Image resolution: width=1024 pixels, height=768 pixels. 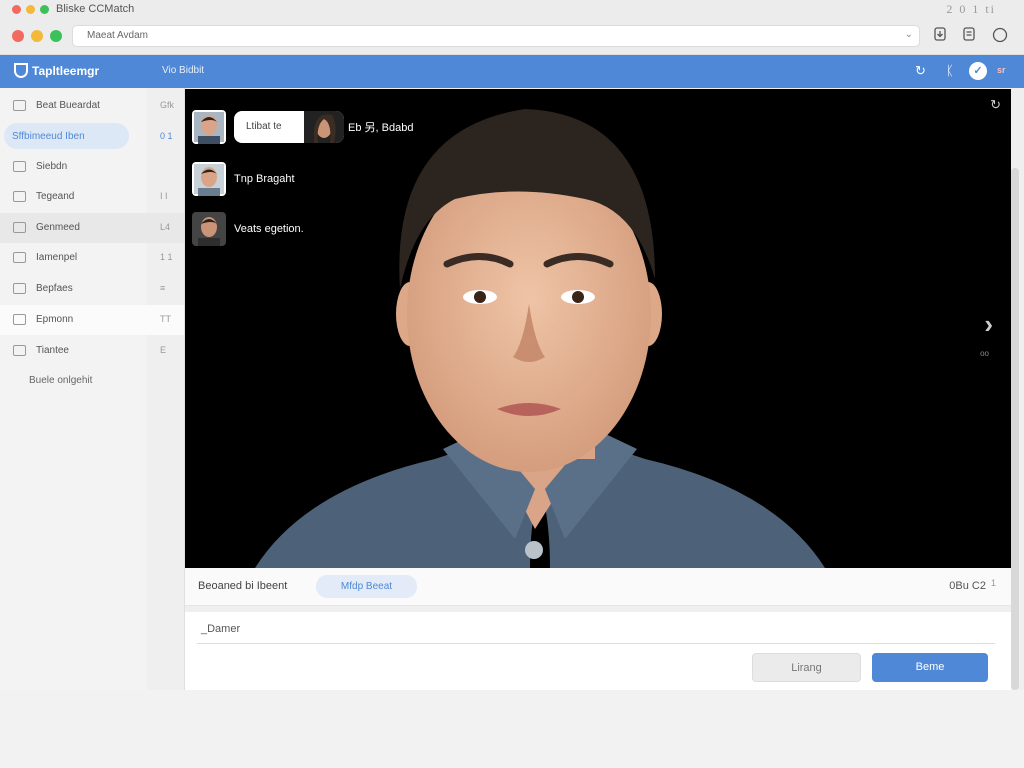 I want to click on toolbar-yellow-button, so click(x=37, y=36).